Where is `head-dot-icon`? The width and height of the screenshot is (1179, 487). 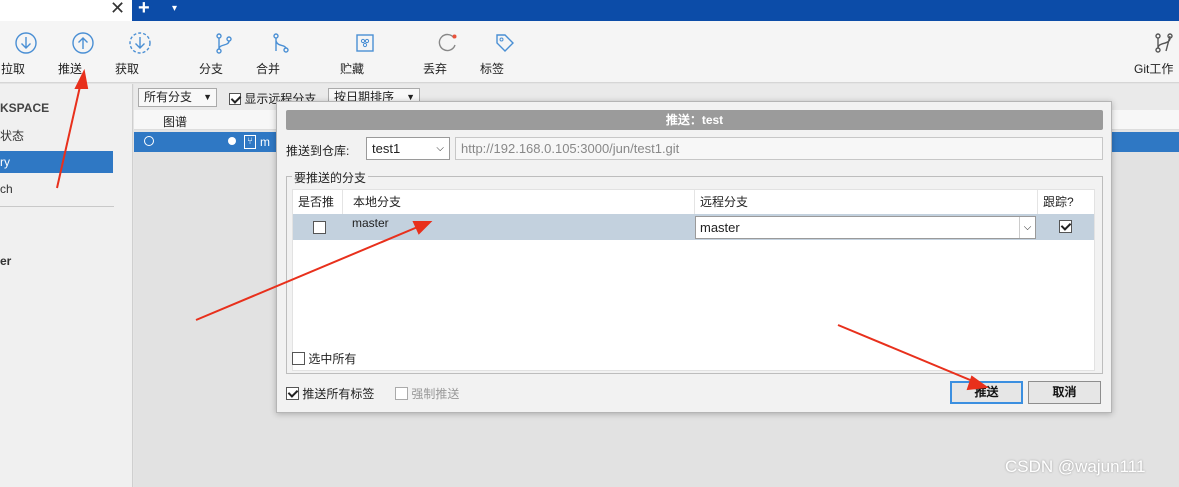 head-dot-icon is located at coordinates (232, 141).